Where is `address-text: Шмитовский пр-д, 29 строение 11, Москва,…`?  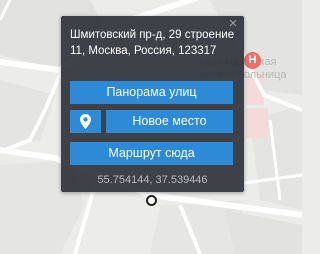
address-text: Шмитовский пр-д, 29 строение 11, Москва,… is located at coordinates (152, 43).